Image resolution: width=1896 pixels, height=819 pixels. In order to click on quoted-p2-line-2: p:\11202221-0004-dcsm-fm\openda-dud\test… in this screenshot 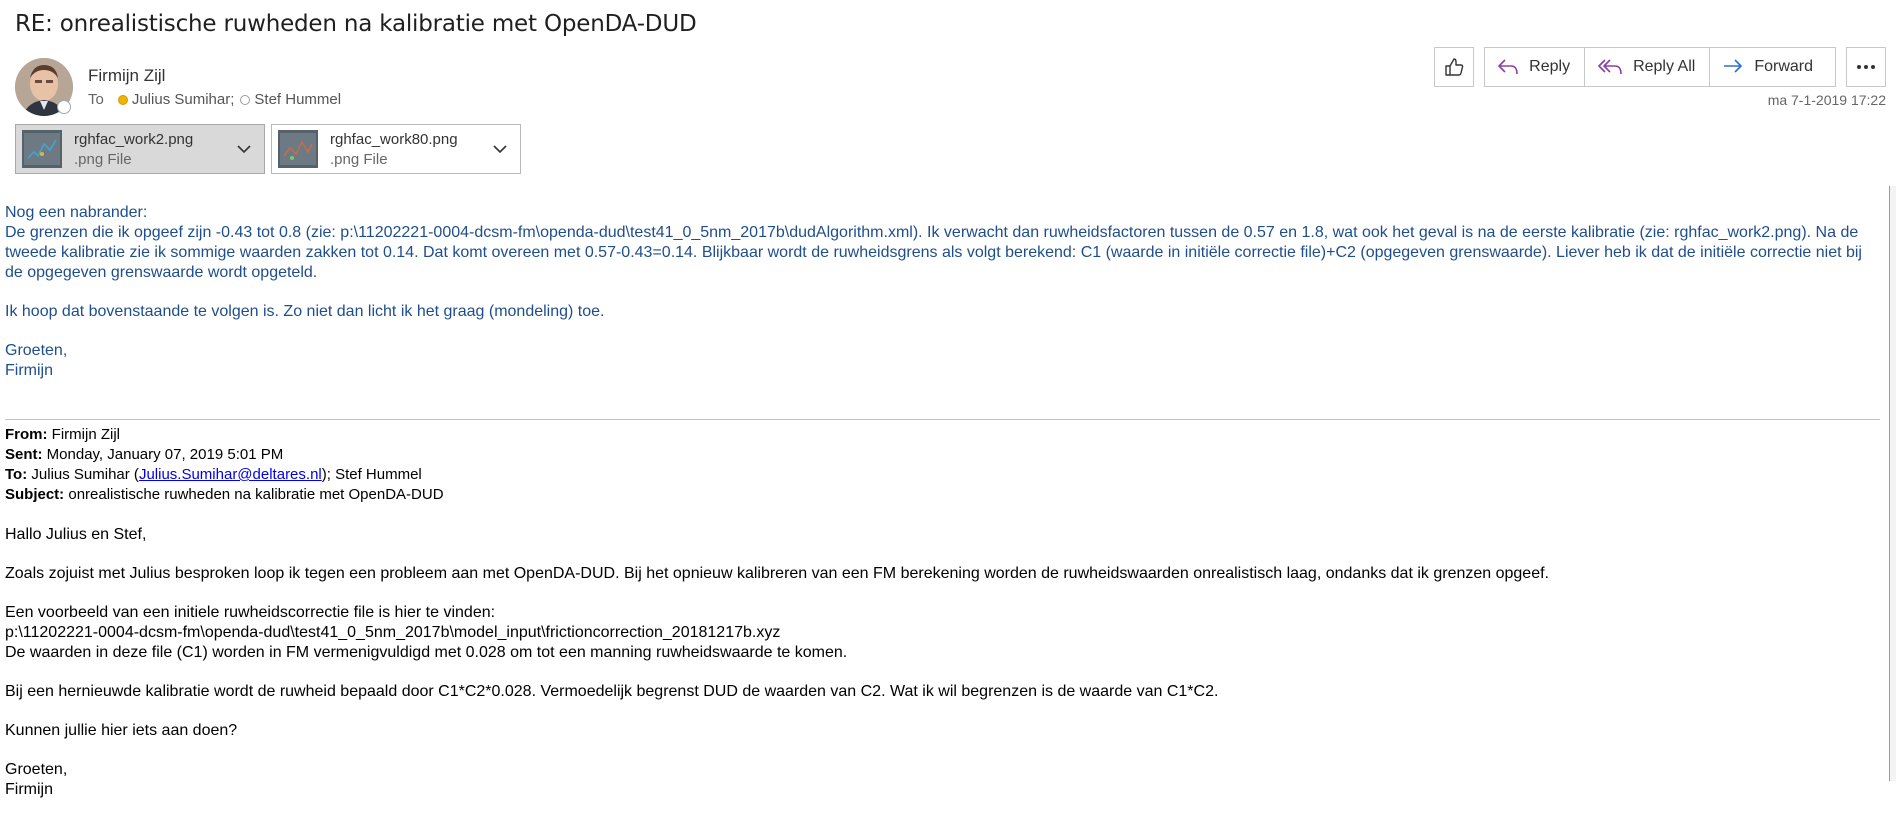, I will do `click(393, 632)`.